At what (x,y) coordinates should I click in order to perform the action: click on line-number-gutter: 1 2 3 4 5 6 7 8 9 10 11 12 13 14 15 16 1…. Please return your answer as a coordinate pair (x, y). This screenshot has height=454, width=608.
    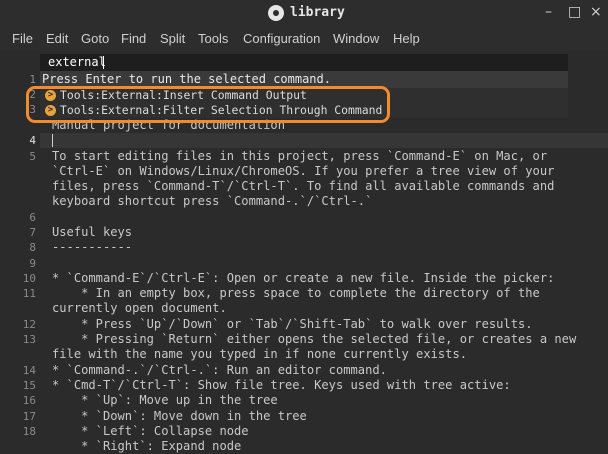
    Looking at the image, I should click on (20, 256).